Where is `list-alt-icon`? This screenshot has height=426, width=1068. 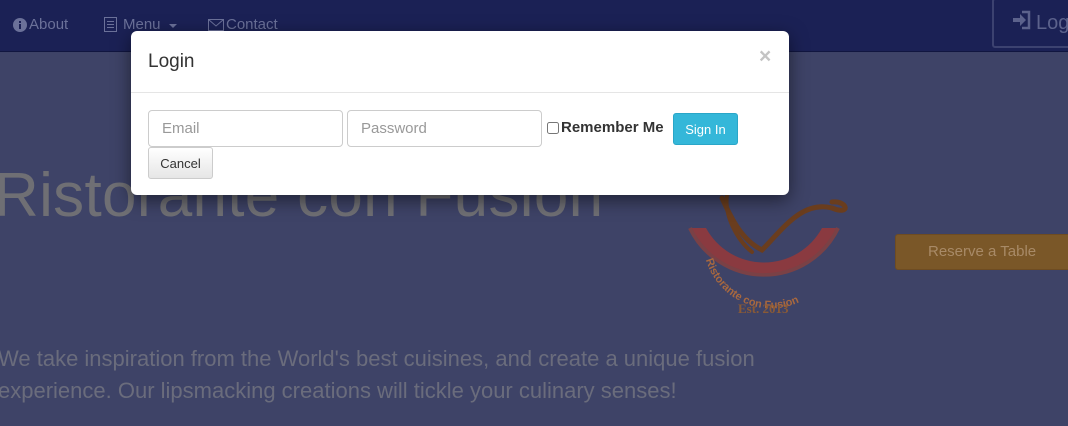 list-alt-icon is located at coordinates (110, 24).